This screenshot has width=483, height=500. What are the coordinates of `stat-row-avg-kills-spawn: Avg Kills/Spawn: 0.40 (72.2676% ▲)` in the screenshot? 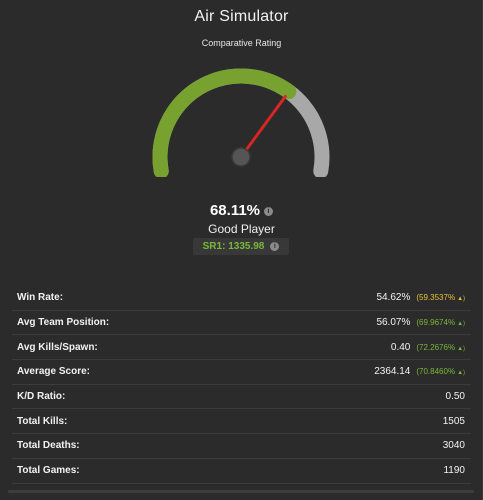 It's located at (241, 348).